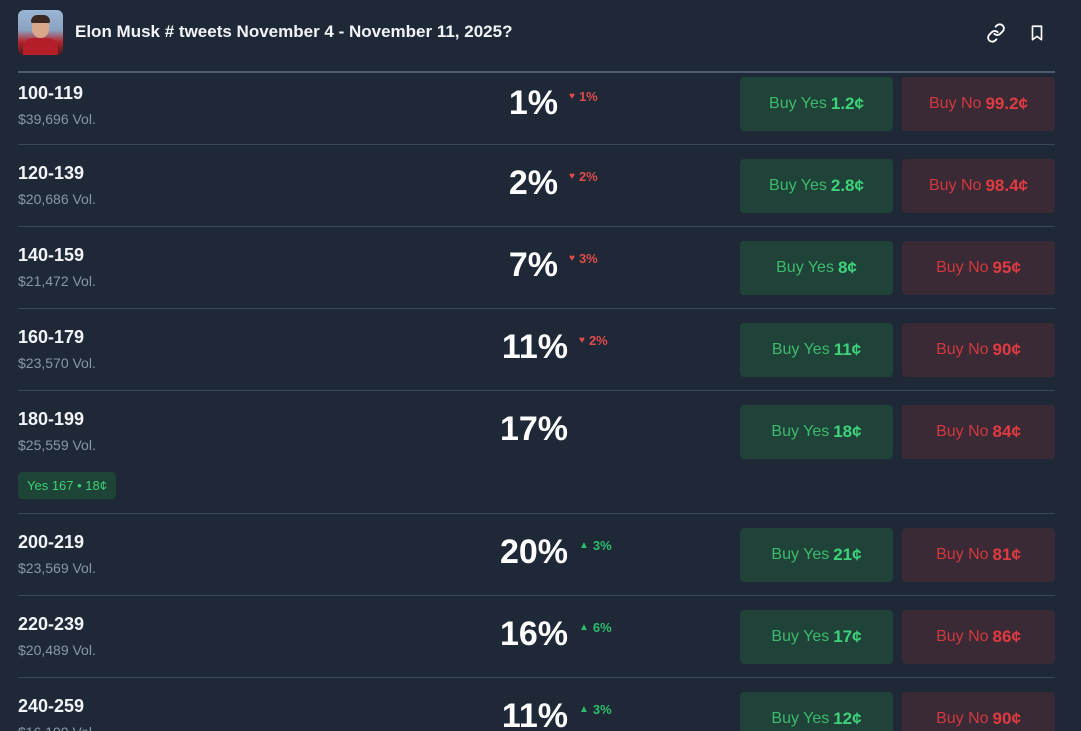  I want to click on buy-yes-button: Buy Yes 8¢, so click(816, 268).